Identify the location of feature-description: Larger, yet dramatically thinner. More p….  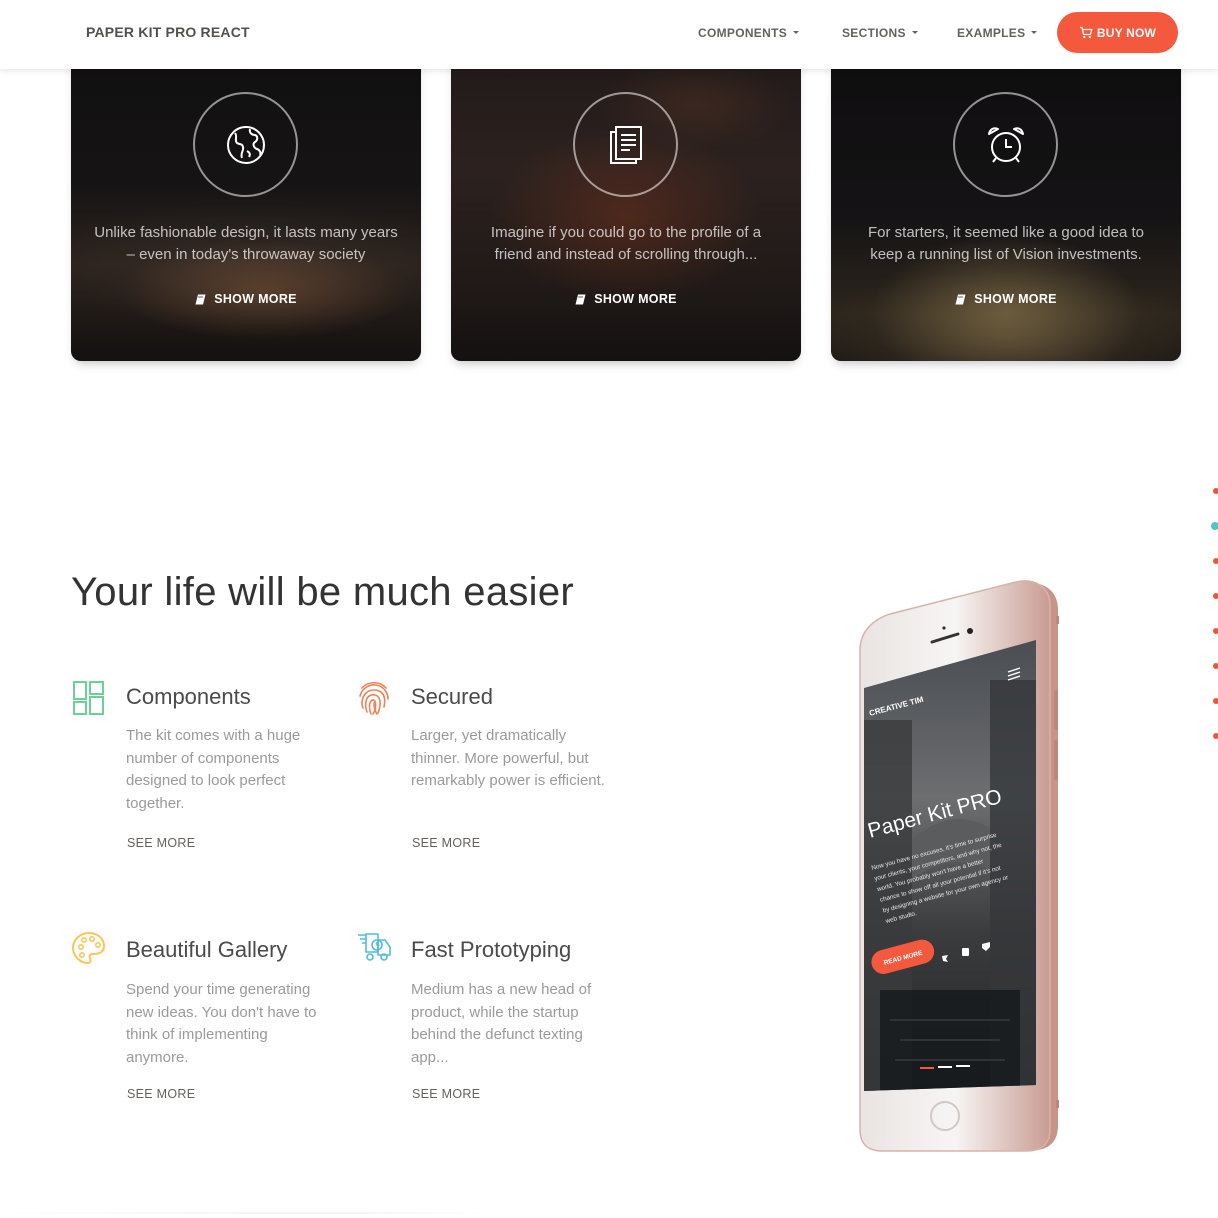
(508, 758).